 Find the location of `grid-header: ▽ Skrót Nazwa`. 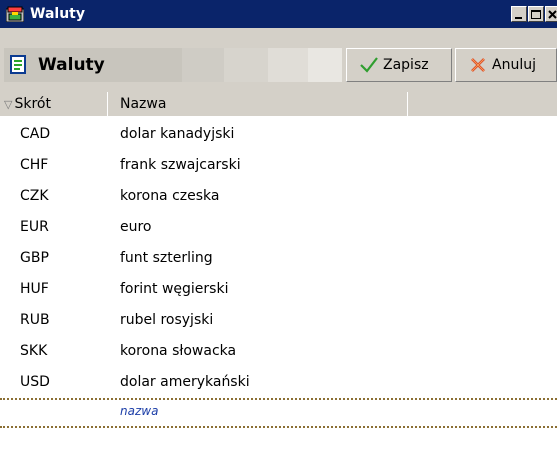

grid-header: ▽ Skrót Nazwa is located at coordinates (278, 104).